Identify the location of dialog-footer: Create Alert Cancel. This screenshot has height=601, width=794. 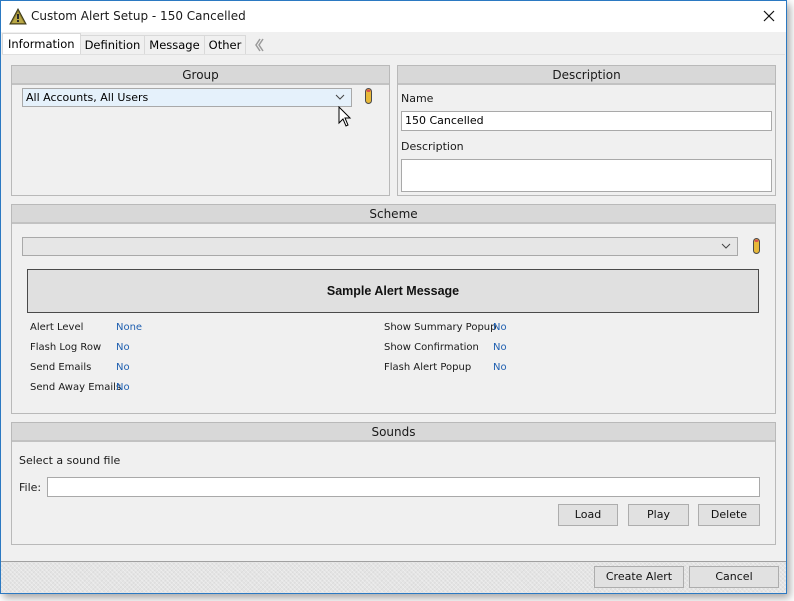
(393, 577).